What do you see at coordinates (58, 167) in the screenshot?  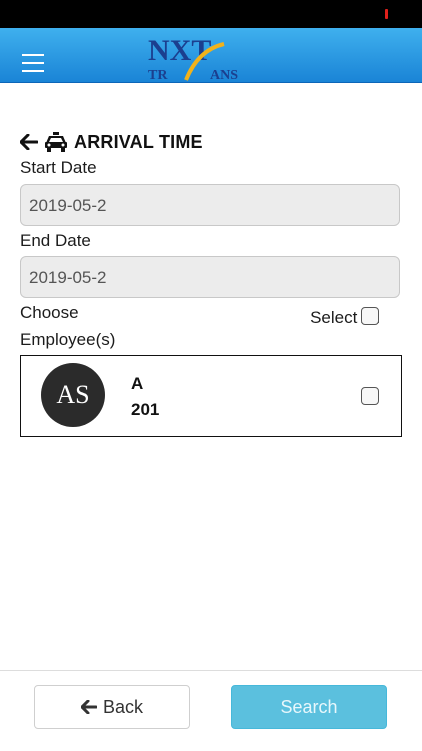 I see `start-date-label: Start Date` at bounding box center [58, 167].